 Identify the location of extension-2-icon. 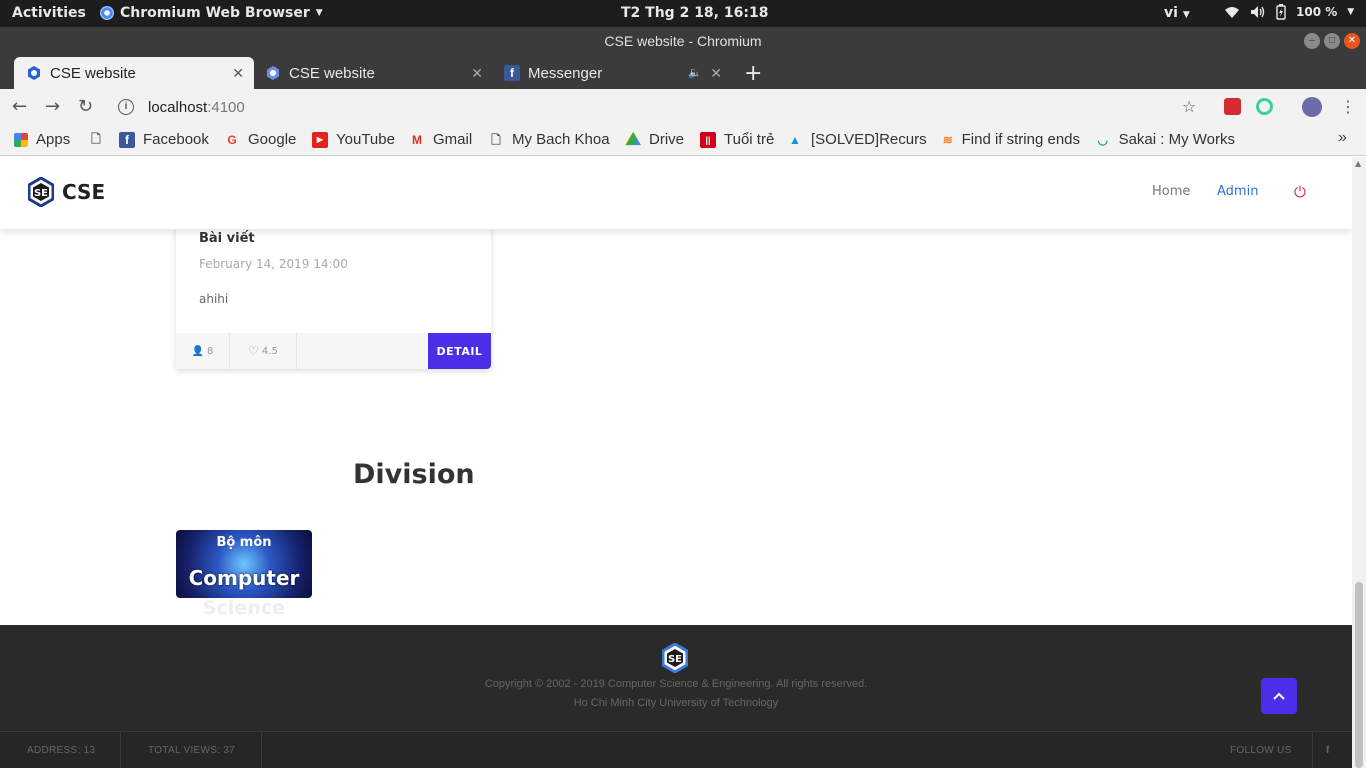
(1264, 106).